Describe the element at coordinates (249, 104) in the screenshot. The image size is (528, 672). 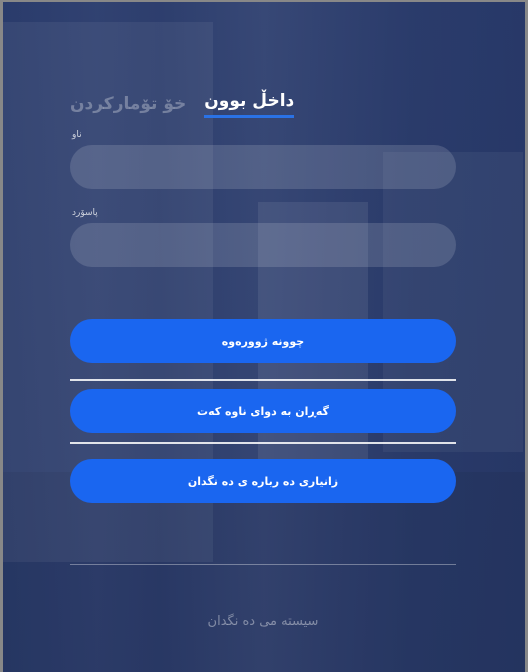
I see `tab-login: داخڵ بوون` at that location.